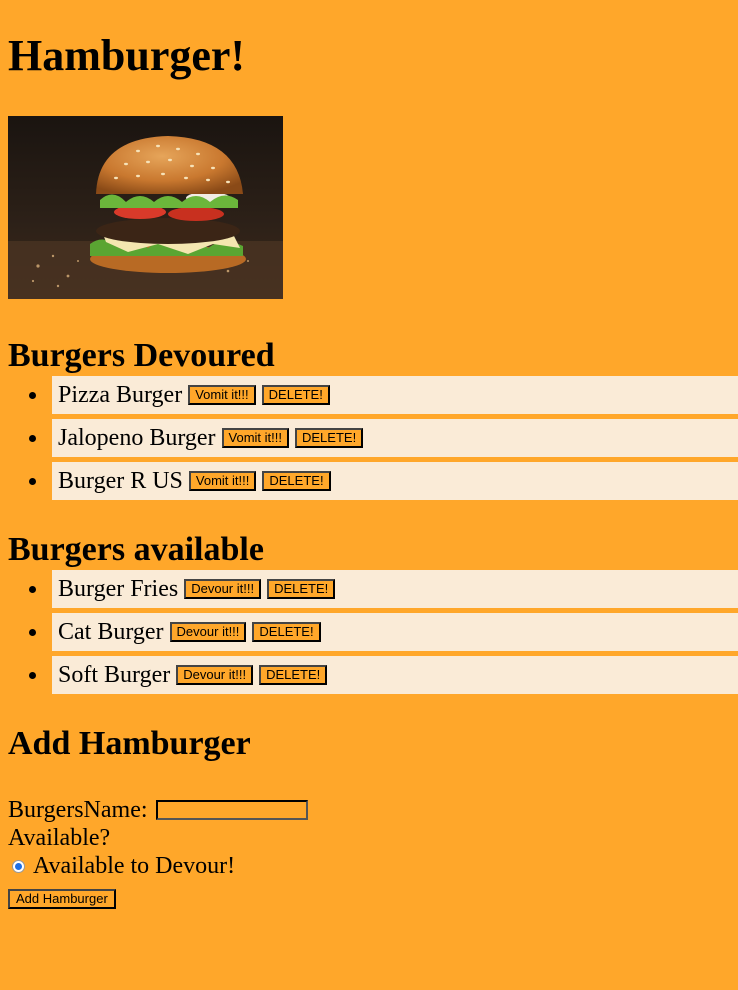 Image resolution: width=738 pixels, height=990 pixels. What do you see at coordinates (129, 743) in the screenshot?
I see `add-hamburger-heading: Add Hamburger` at bounding box center [129, 743].